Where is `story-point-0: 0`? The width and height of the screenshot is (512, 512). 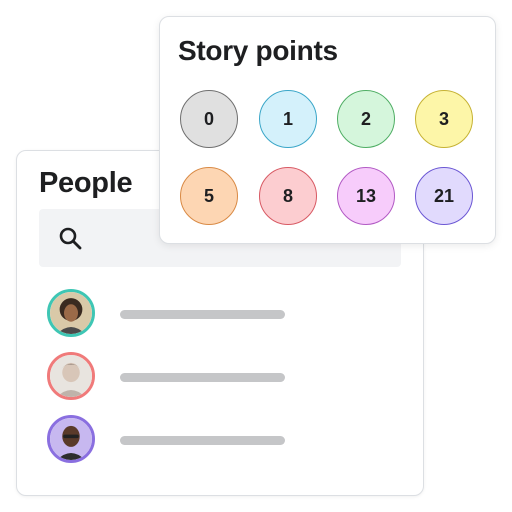 story-point-0: 0 is located at coordinates (209, 119).